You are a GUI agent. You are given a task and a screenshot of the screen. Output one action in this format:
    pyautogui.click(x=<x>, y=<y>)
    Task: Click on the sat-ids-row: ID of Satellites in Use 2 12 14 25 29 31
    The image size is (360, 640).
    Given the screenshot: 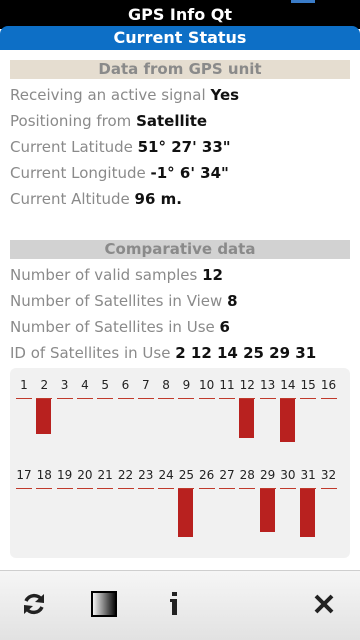 What is the action you would take?
    pyautogui.click(x=163, y=353)
    